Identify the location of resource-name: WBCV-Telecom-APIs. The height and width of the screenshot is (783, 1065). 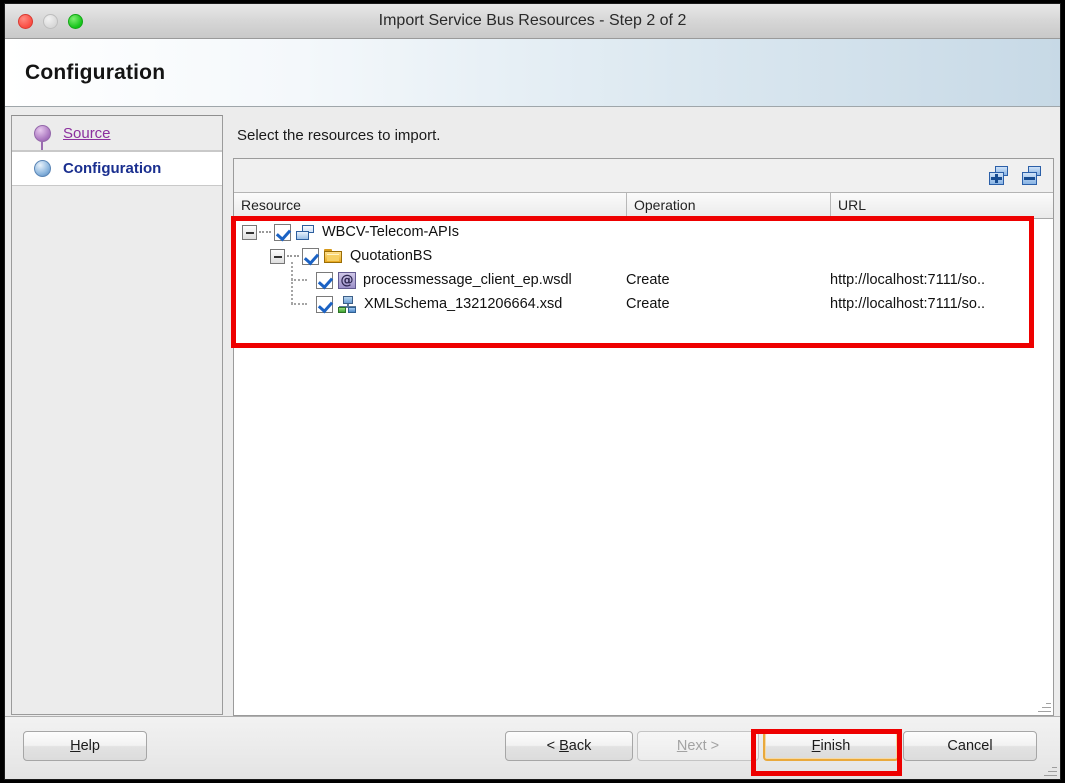
(390, 232).